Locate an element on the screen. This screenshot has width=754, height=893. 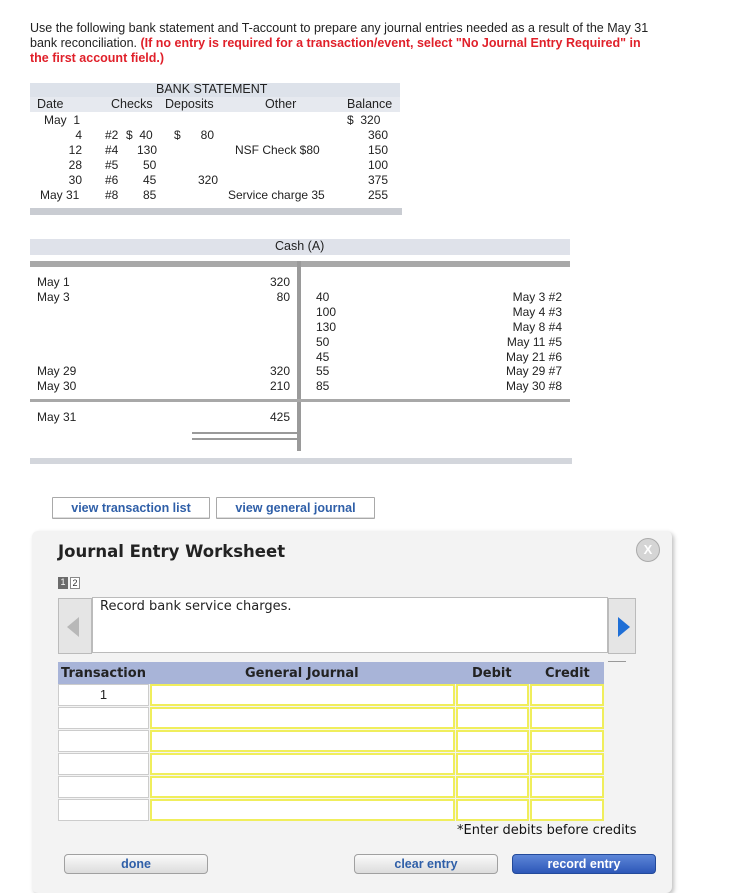
t-account-subtotal-line is located at coordinates (300, 400).